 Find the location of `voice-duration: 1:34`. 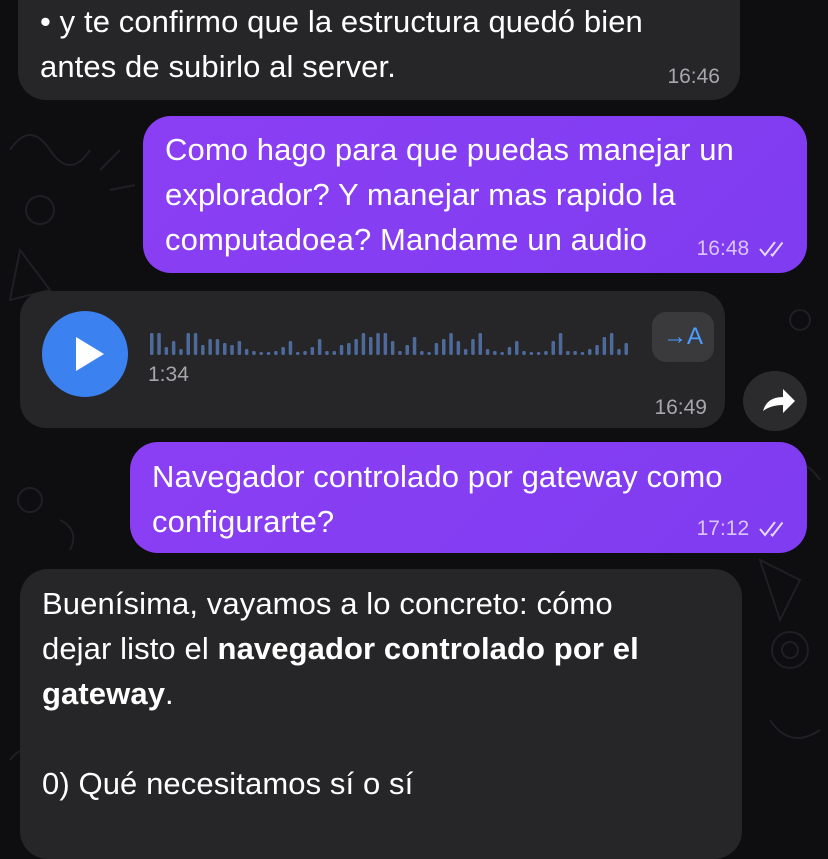

voice-duration: 1:34 is located at coordinates (168, 374).